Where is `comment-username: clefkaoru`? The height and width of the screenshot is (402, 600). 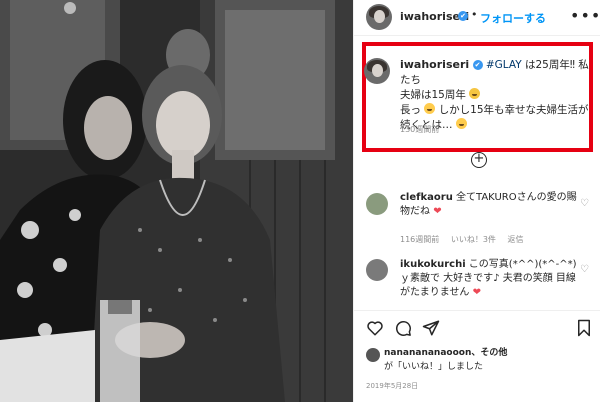 comment-username: clefkaoru is located at coordinates (426, 197).